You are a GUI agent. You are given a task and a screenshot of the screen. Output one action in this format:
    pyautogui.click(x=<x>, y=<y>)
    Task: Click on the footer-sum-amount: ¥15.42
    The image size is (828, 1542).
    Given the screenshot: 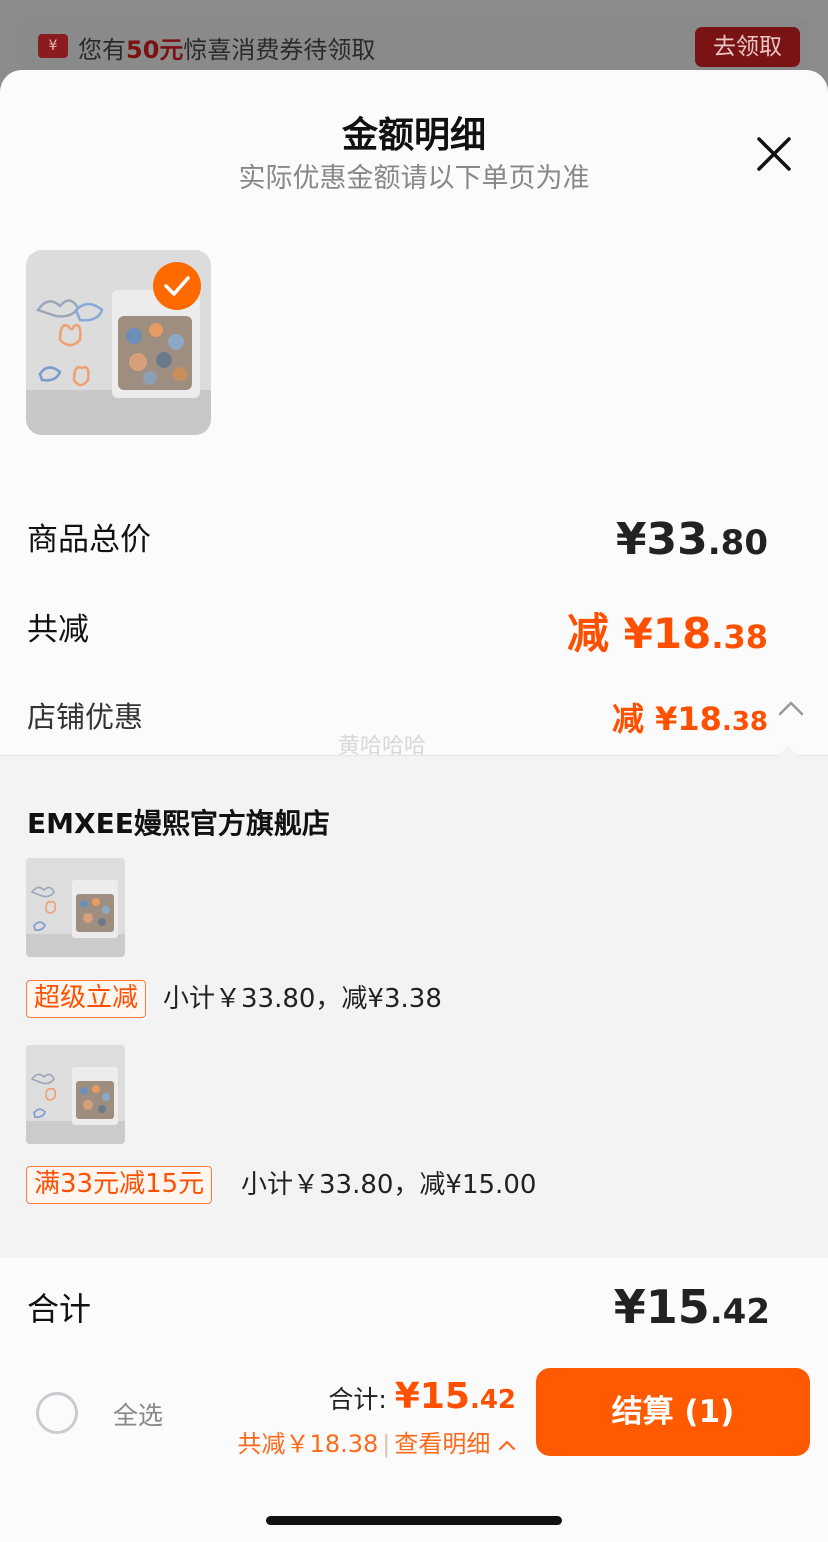 What is the action you would take?
    pyautogui.click(x=455, y=1396)
    